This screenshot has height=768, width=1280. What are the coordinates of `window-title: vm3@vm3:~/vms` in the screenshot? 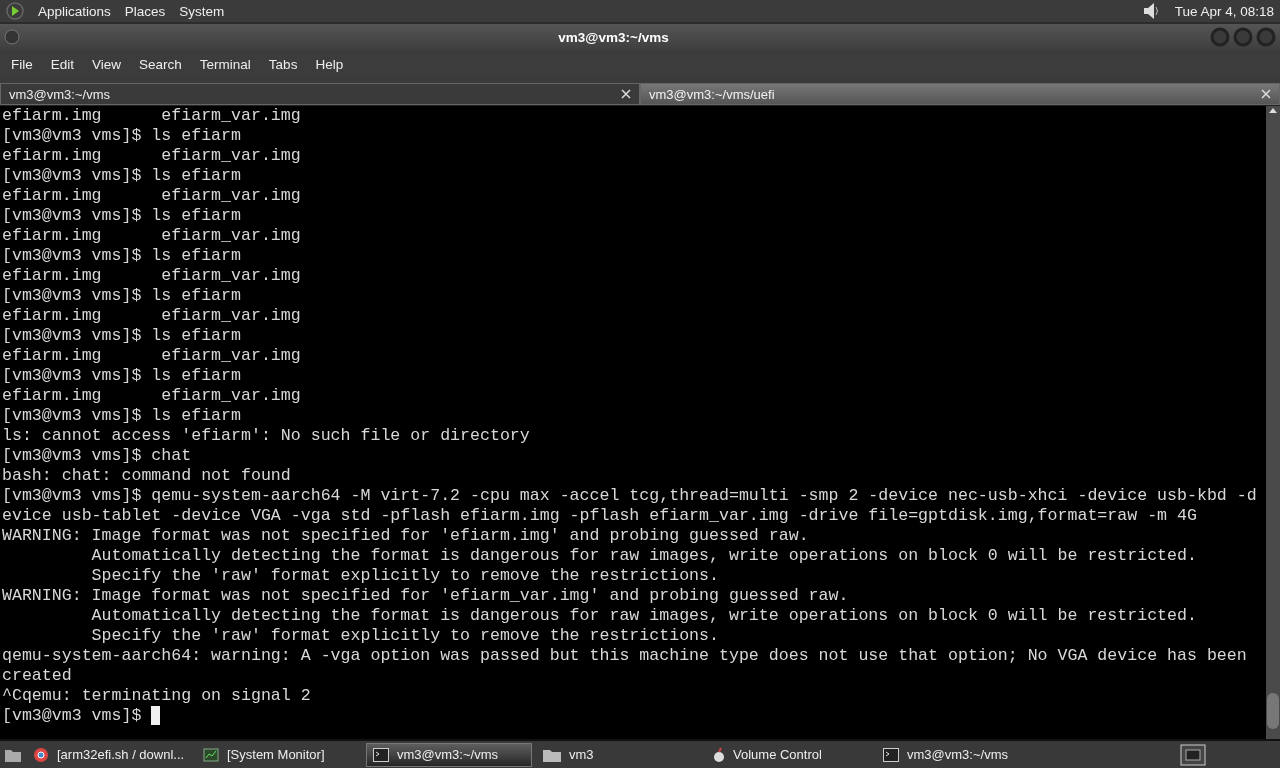 It's located at (613, 37).